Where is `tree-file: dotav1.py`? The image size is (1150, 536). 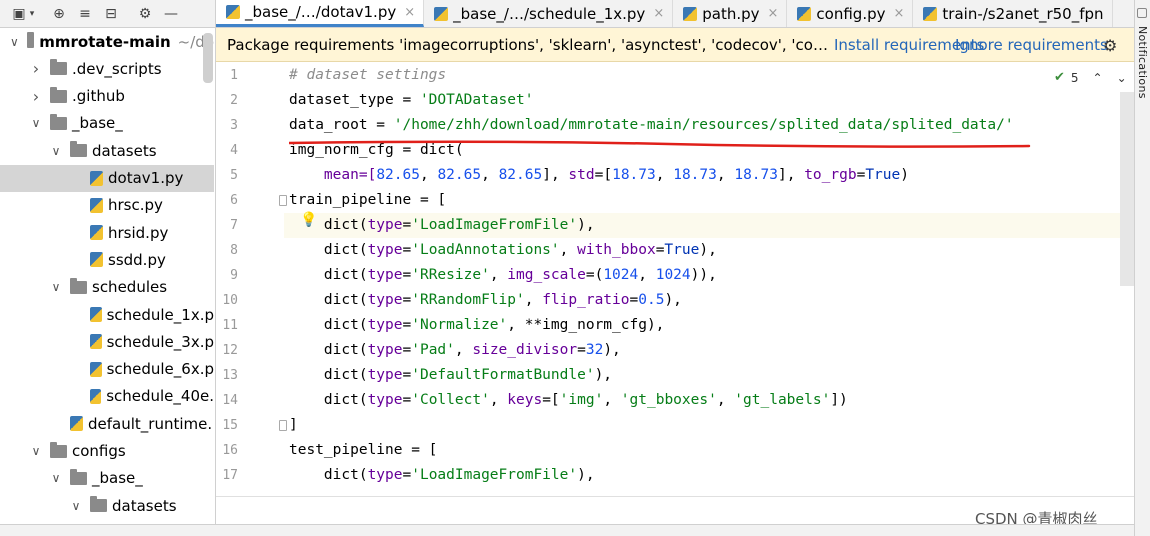
tree-file: dotav1.py is located at coordinates (107, 178).